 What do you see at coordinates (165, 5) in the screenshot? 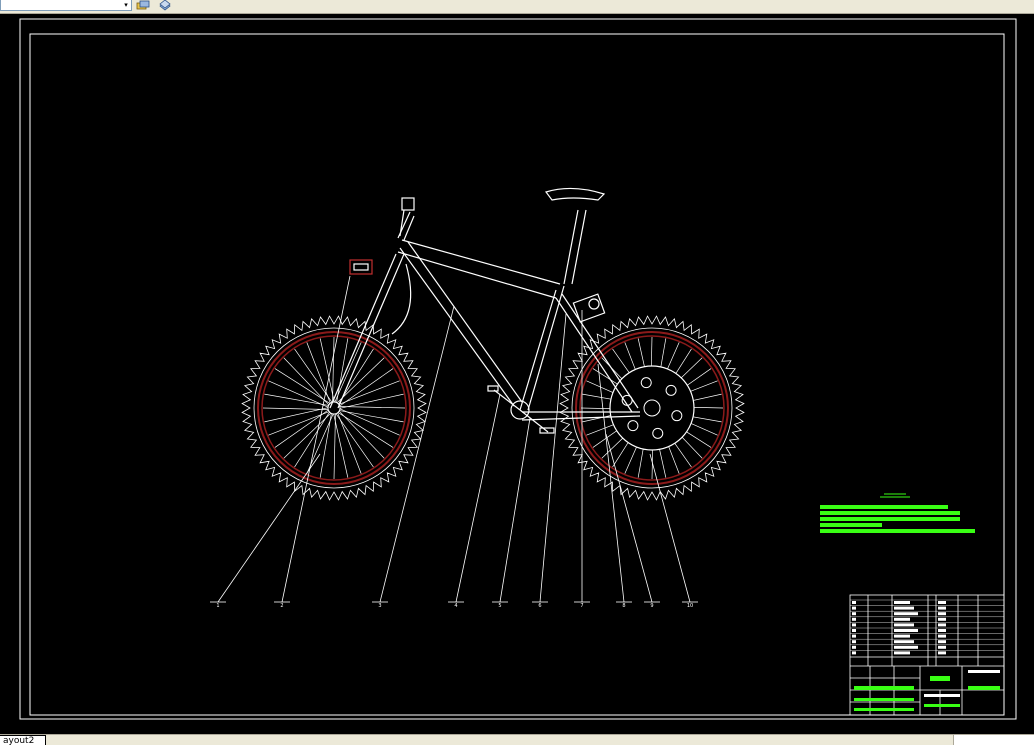
I see `layer-previous-icon` at bounding box center [165, 5].